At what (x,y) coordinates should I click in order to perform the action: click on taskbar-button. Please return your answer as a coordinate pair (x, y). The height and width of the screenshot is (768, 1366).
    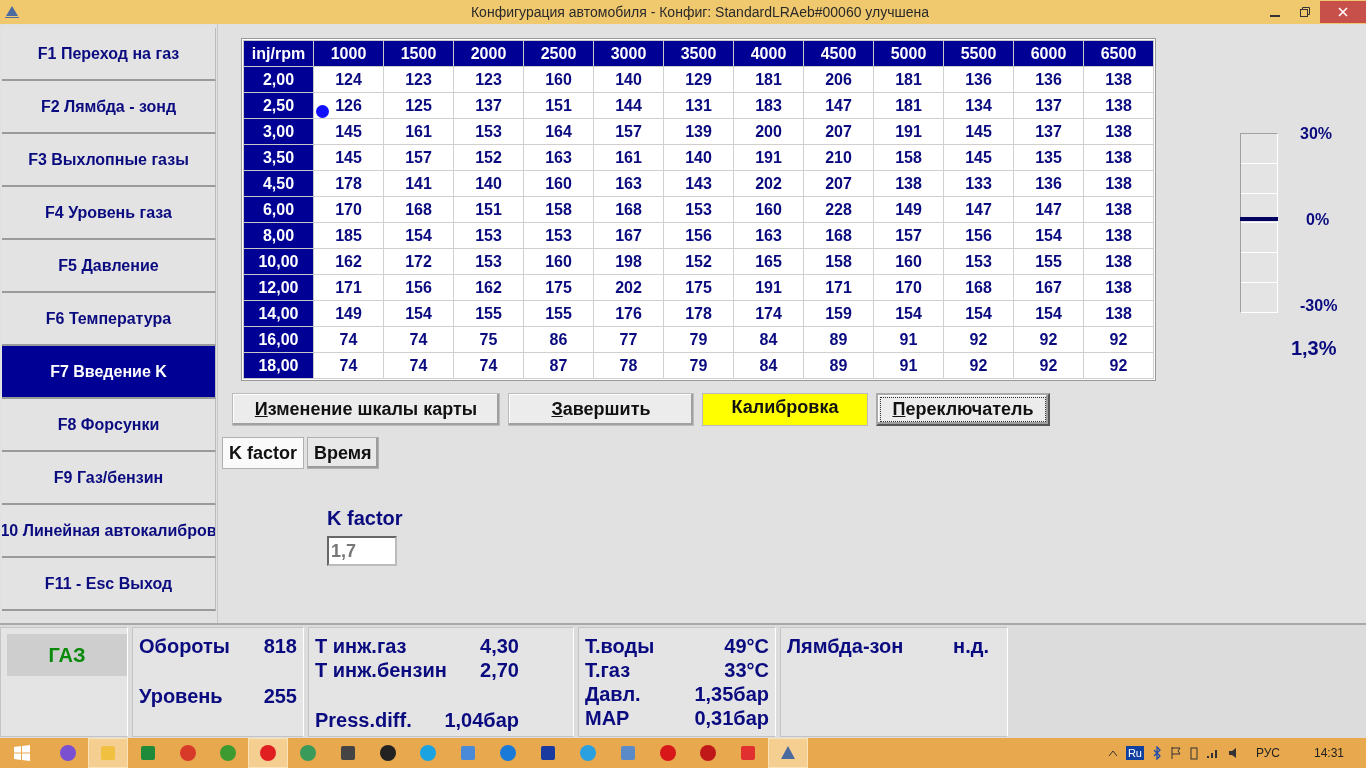
    Looking at the image, I should click on (268, 753).